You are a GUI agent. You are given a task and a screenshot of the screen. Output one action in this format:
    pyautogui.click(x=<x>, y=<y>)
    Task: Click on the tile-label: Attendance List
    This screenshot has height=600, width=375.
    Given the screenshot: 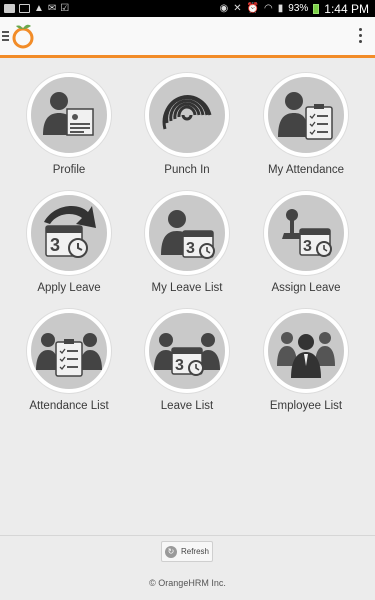 What is the action you would take?
    pyautogui.click(x=69, y=406)
    